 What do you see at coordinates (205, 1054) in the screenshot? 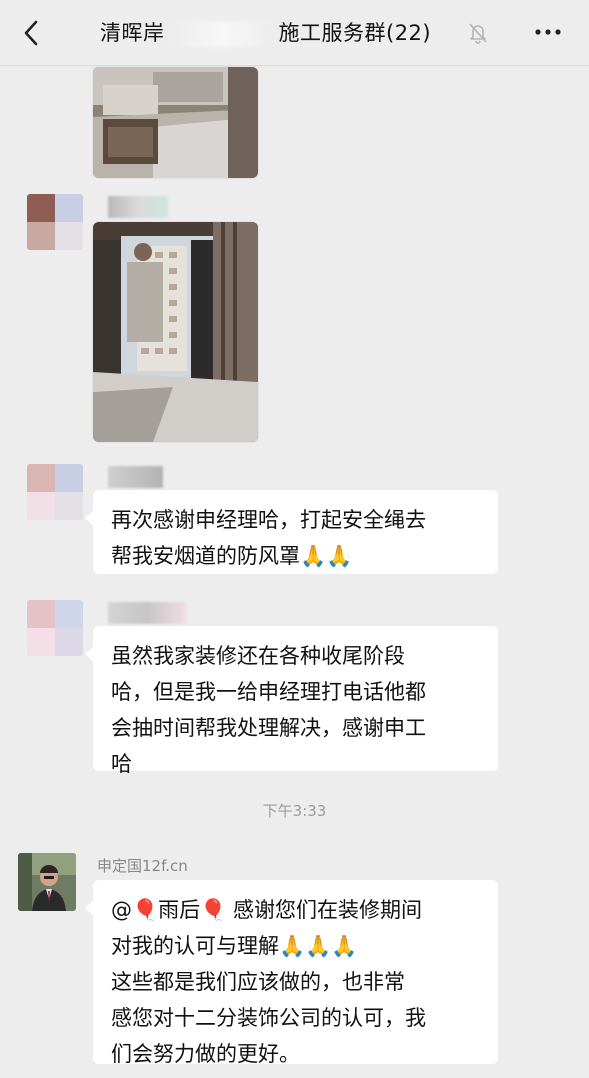
I see `message-line: 们会努力做的更好。` at bounding box center [205, 1054].